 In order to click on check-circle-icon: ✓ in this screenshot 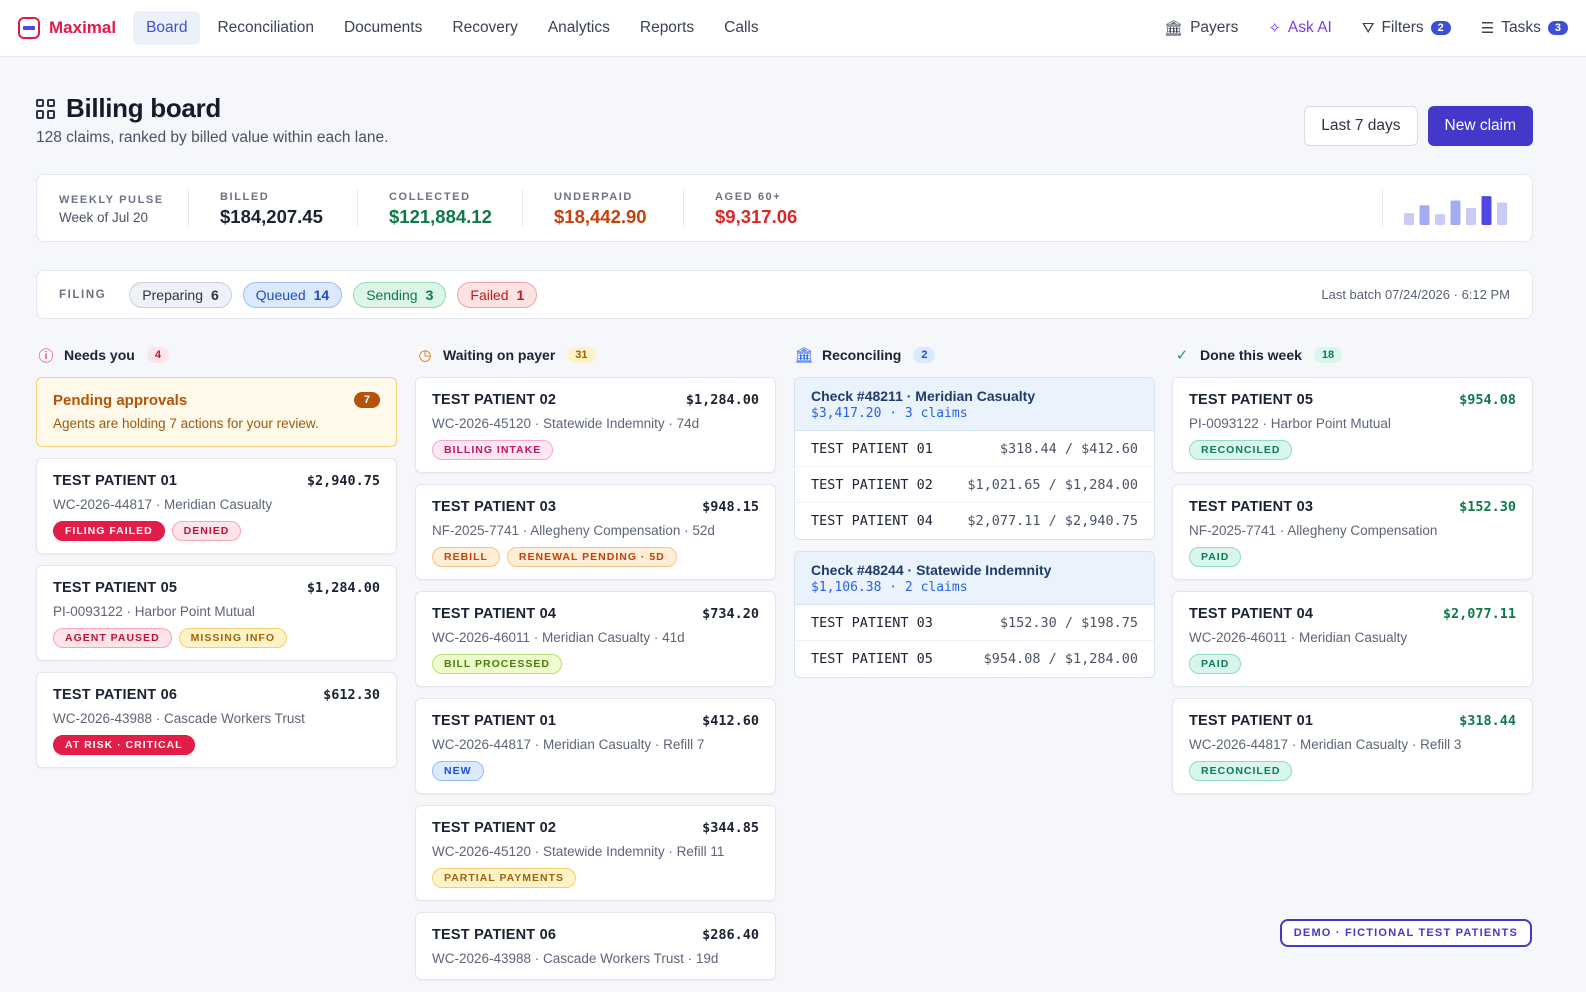, I will do `click(1182, 355)`.